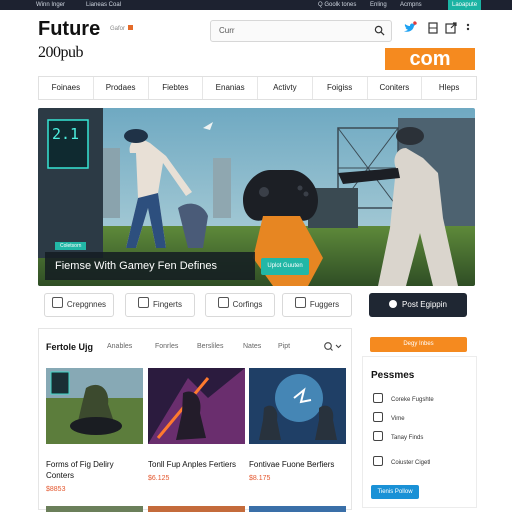  I want to click on hero-cta-button: Uplot Guuten, so click(285, 266).